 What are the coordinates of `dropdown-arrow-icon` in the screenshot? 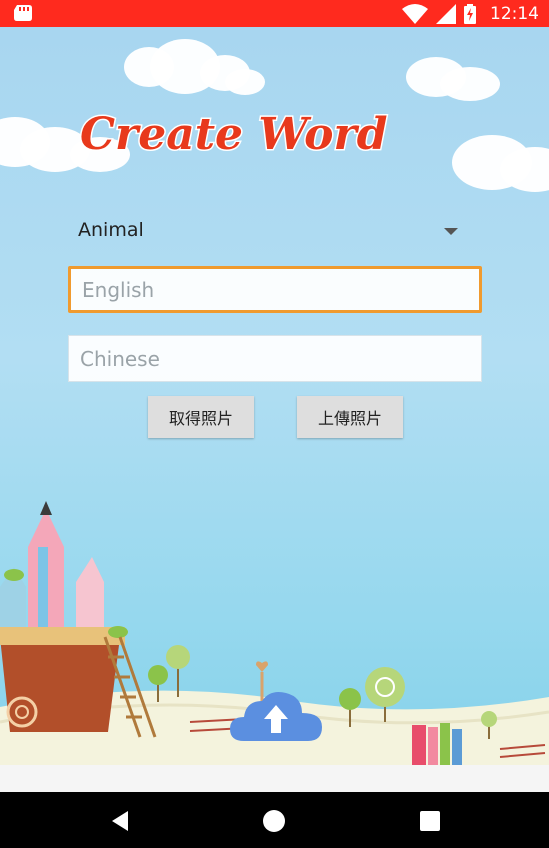 It's located at (451, 231).